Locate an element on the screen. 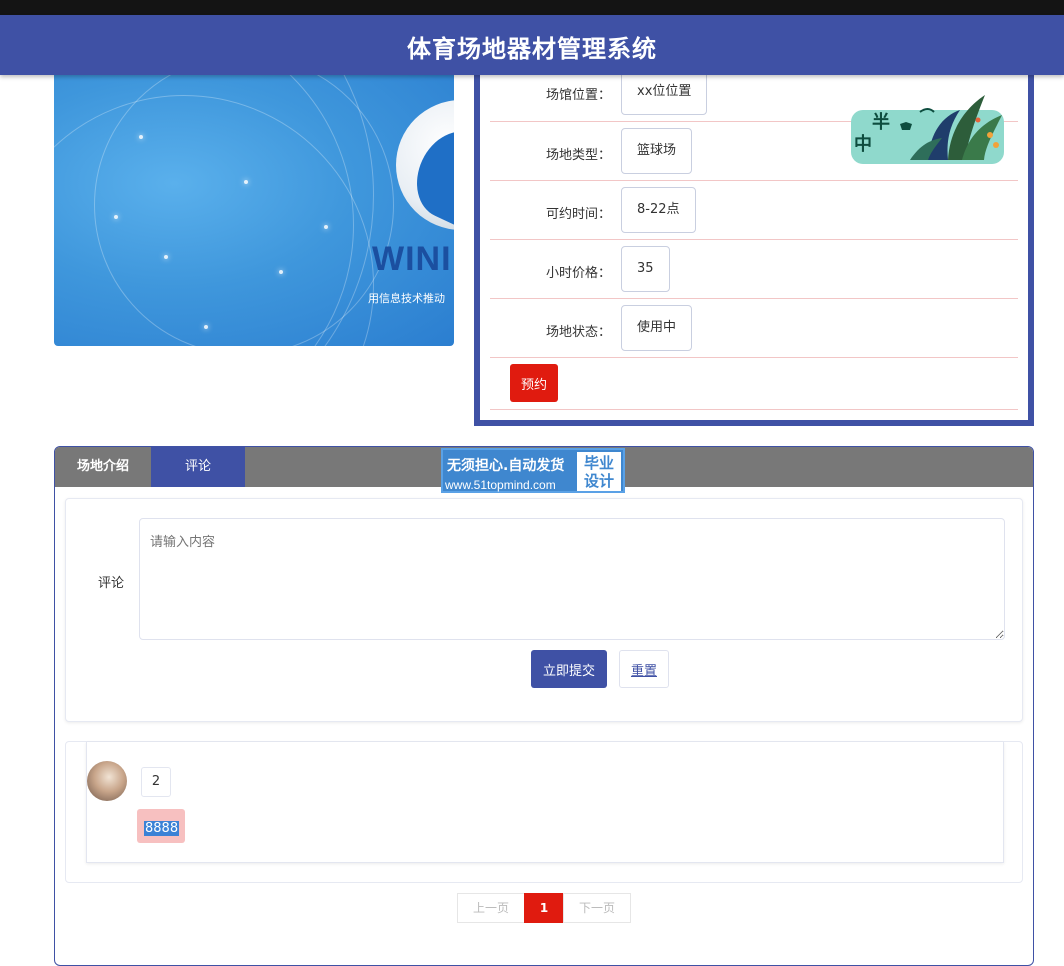  tab-venue-intro: 场地介绍 is located at coordinates (103, 467).